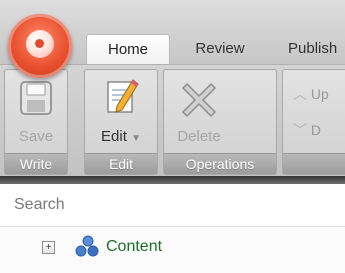 Image resolution: width=345 pixels, height=273 pixels. Describe the element at coordinates (172, 180) in the screenshot. I see `divider` at that location.